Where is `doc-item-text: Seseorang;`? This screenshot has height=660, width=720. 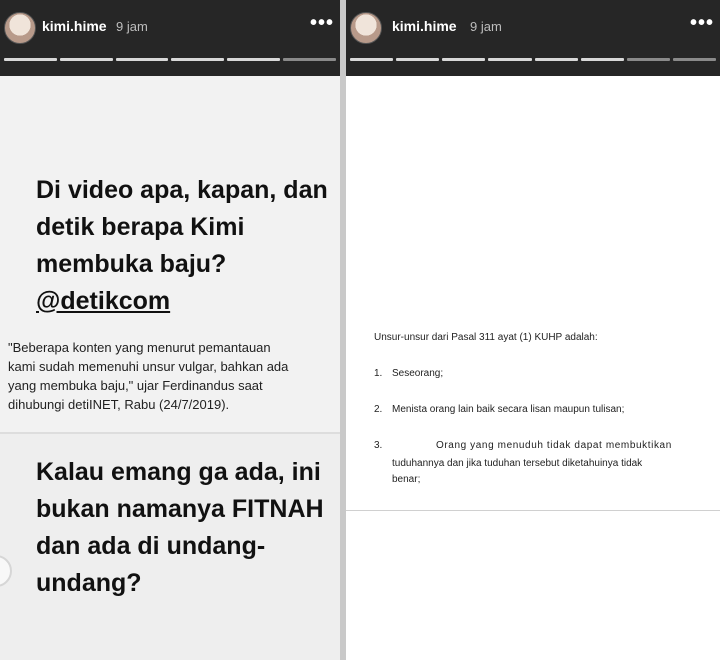
doc-item-text: Seseorang; is located at coordinates (418, 373).